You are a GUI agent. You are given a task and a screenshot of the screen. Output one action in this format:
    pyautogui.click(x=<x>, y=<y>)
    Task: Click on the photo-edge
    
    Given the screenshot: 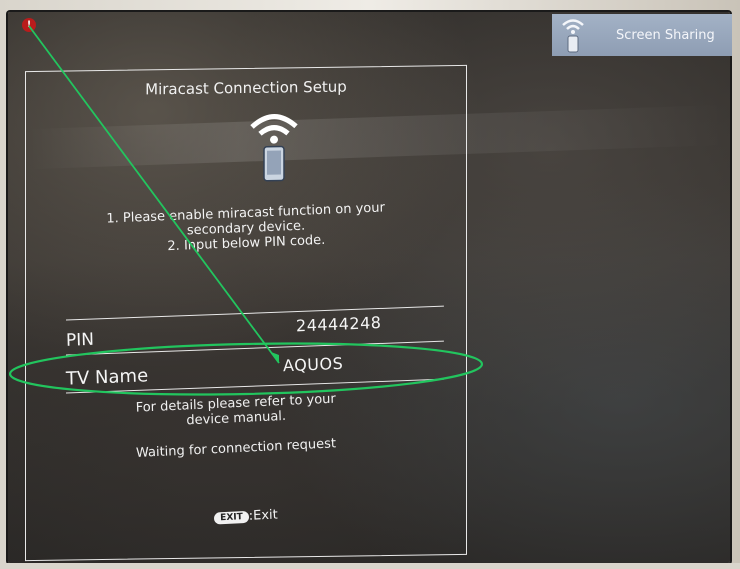 What is the action you would take?
    pyautogui.click(x=370, y=566)
    